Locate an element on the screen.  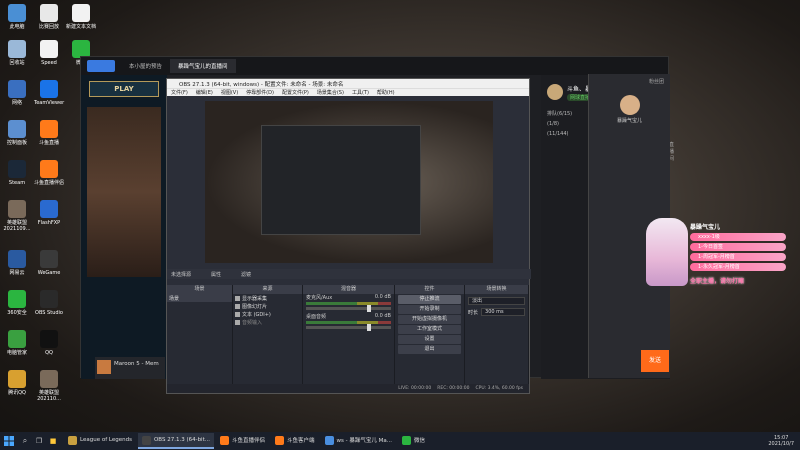
filters-button: 滤镜 is located at coordinates (246, 274).